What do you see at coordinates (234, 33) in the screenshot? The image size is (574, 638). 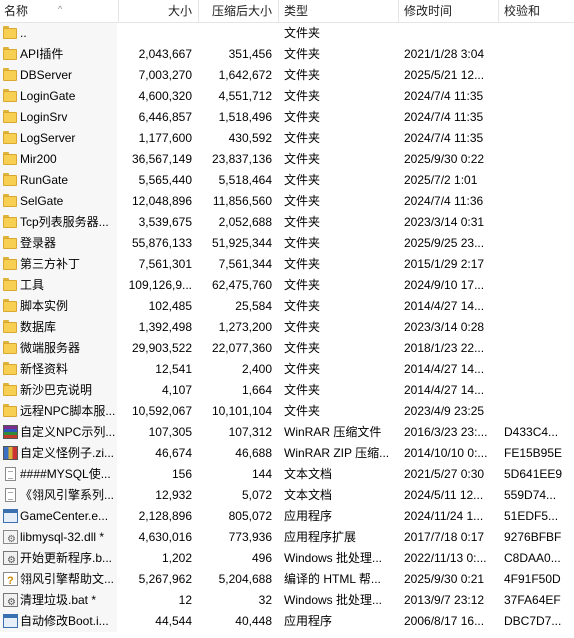 I see `file-compressed-size` at bounding box center [234, 33].